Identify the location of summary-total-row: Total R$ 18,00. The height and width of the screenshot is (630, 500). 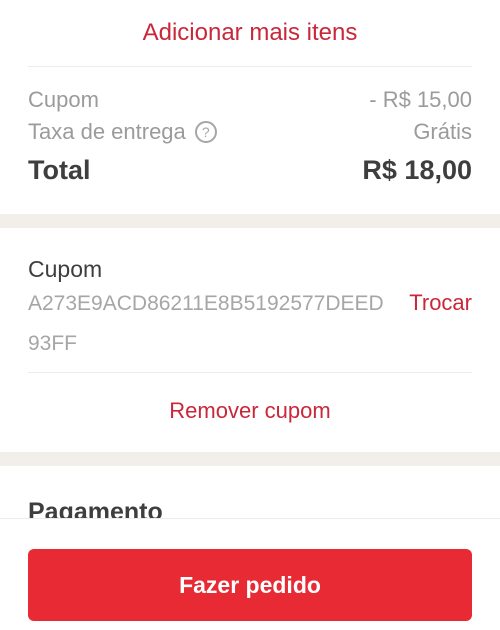
(250, 170).